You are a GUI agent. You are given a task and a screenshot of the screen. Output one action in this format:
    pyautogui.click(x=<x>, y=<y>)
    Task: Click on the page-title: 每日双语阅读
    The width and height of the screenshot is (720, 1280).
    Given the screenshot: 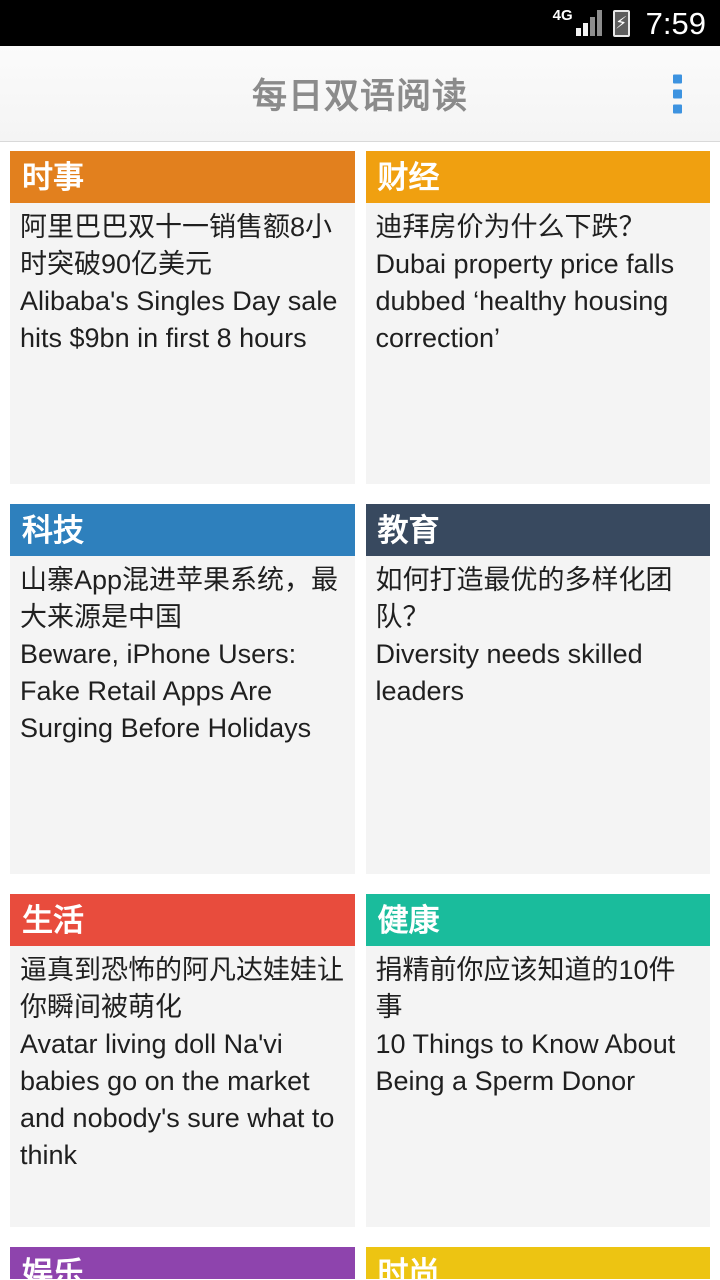 What is the action you would take?
    pyautogui.click(x=359, y=96)
    